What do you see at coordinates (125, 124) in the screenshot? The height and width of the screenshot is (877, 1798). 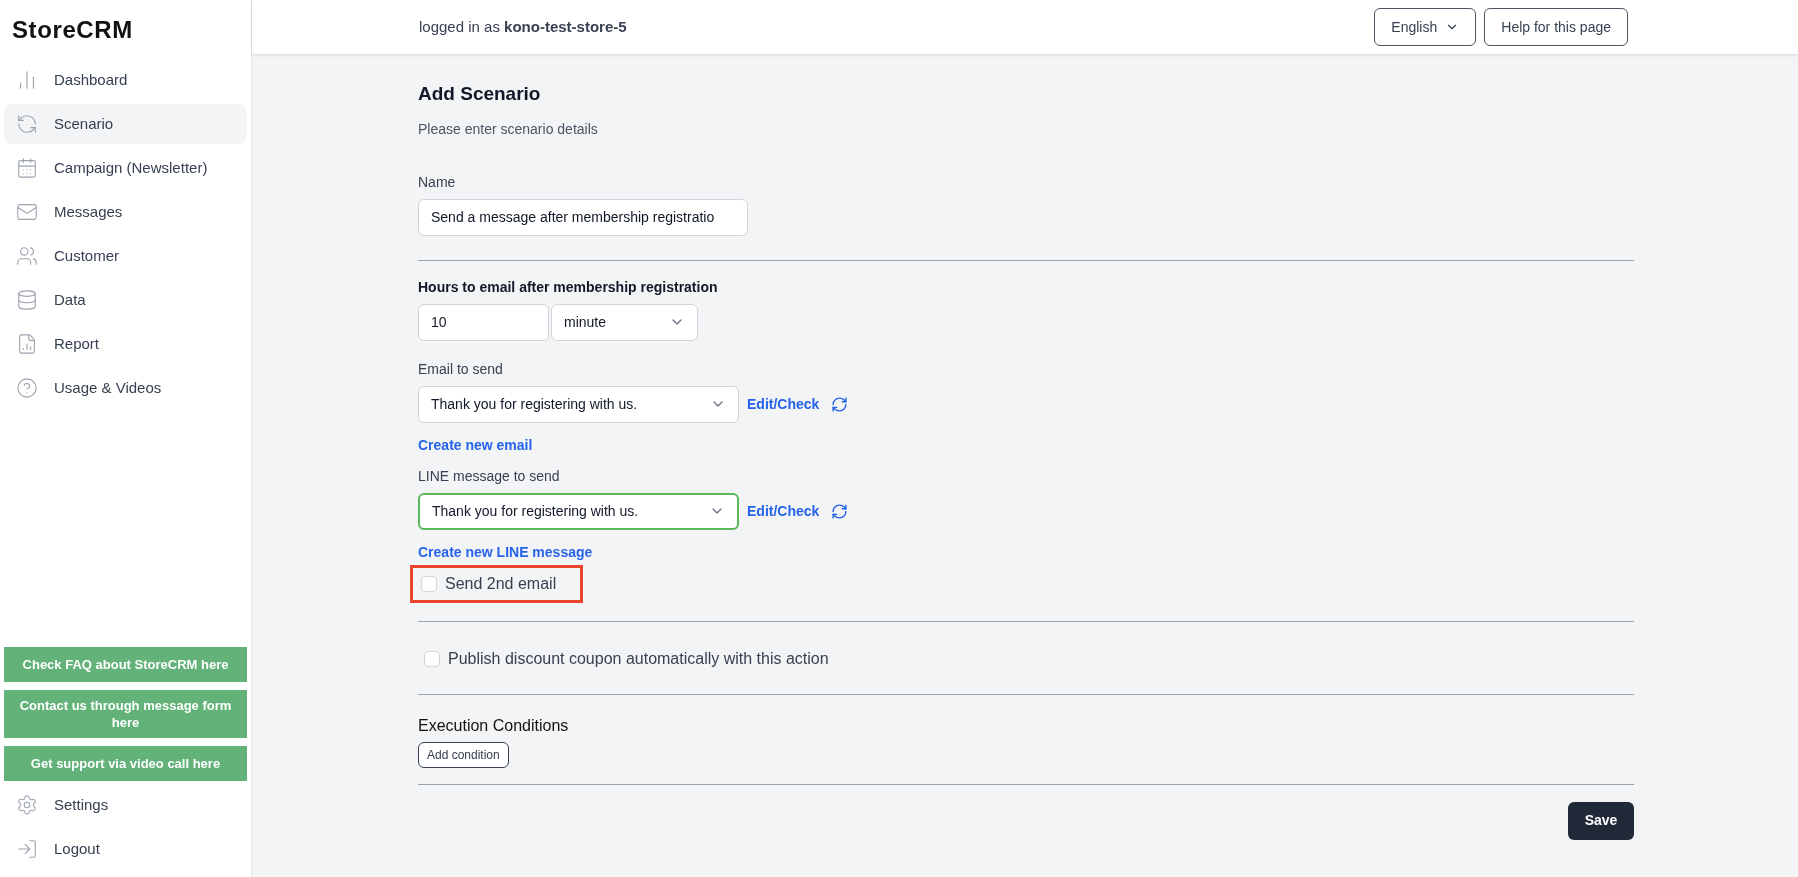 I see `sidebar-item: Scenario` at bounding box center [125, 124].